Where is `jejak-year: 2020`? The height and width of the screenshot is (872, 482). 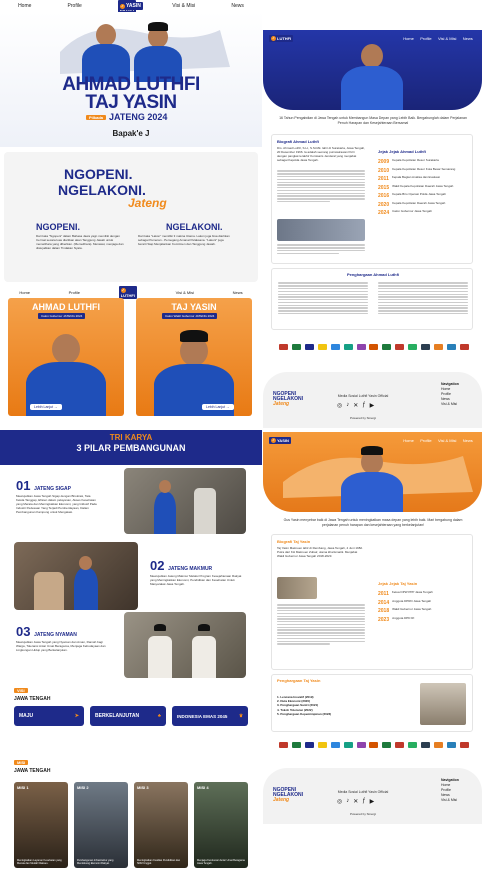 jejak-year: 2020 is located at coordinates (384, 204).